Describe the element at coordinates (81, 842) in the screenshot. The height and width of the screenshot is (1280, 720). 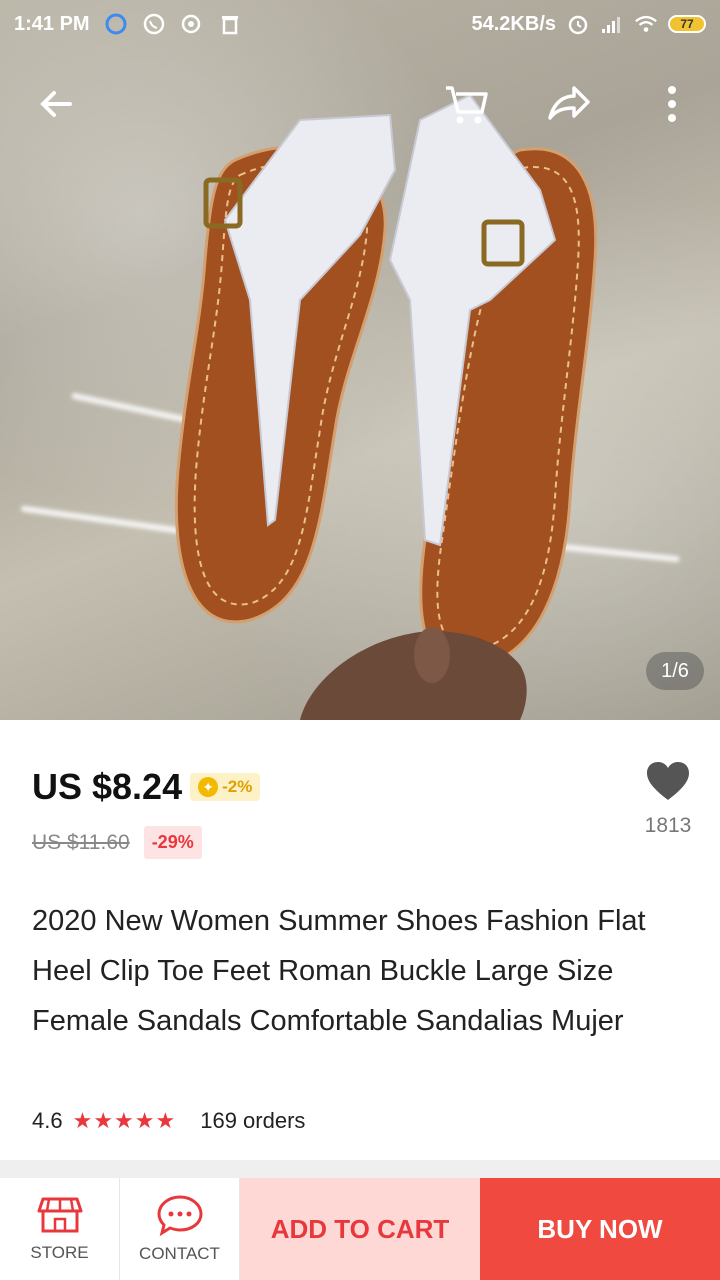
I see `original-price: US $11.60` at that location.